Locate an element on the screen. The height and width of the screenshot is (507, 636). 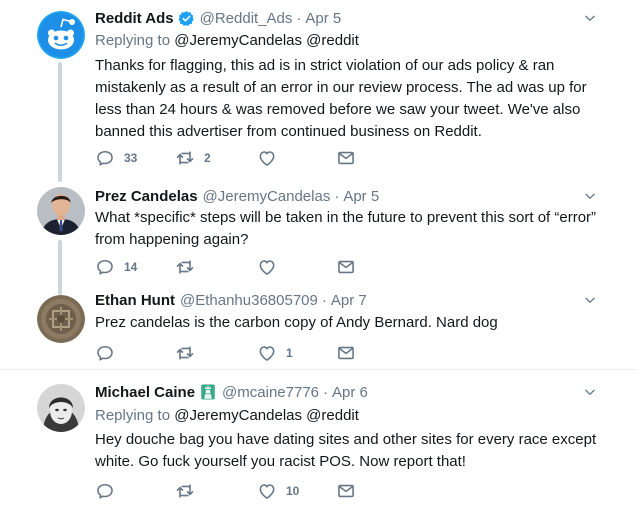
tweet-actions: 33 2 is located at coordinates (245, 158).